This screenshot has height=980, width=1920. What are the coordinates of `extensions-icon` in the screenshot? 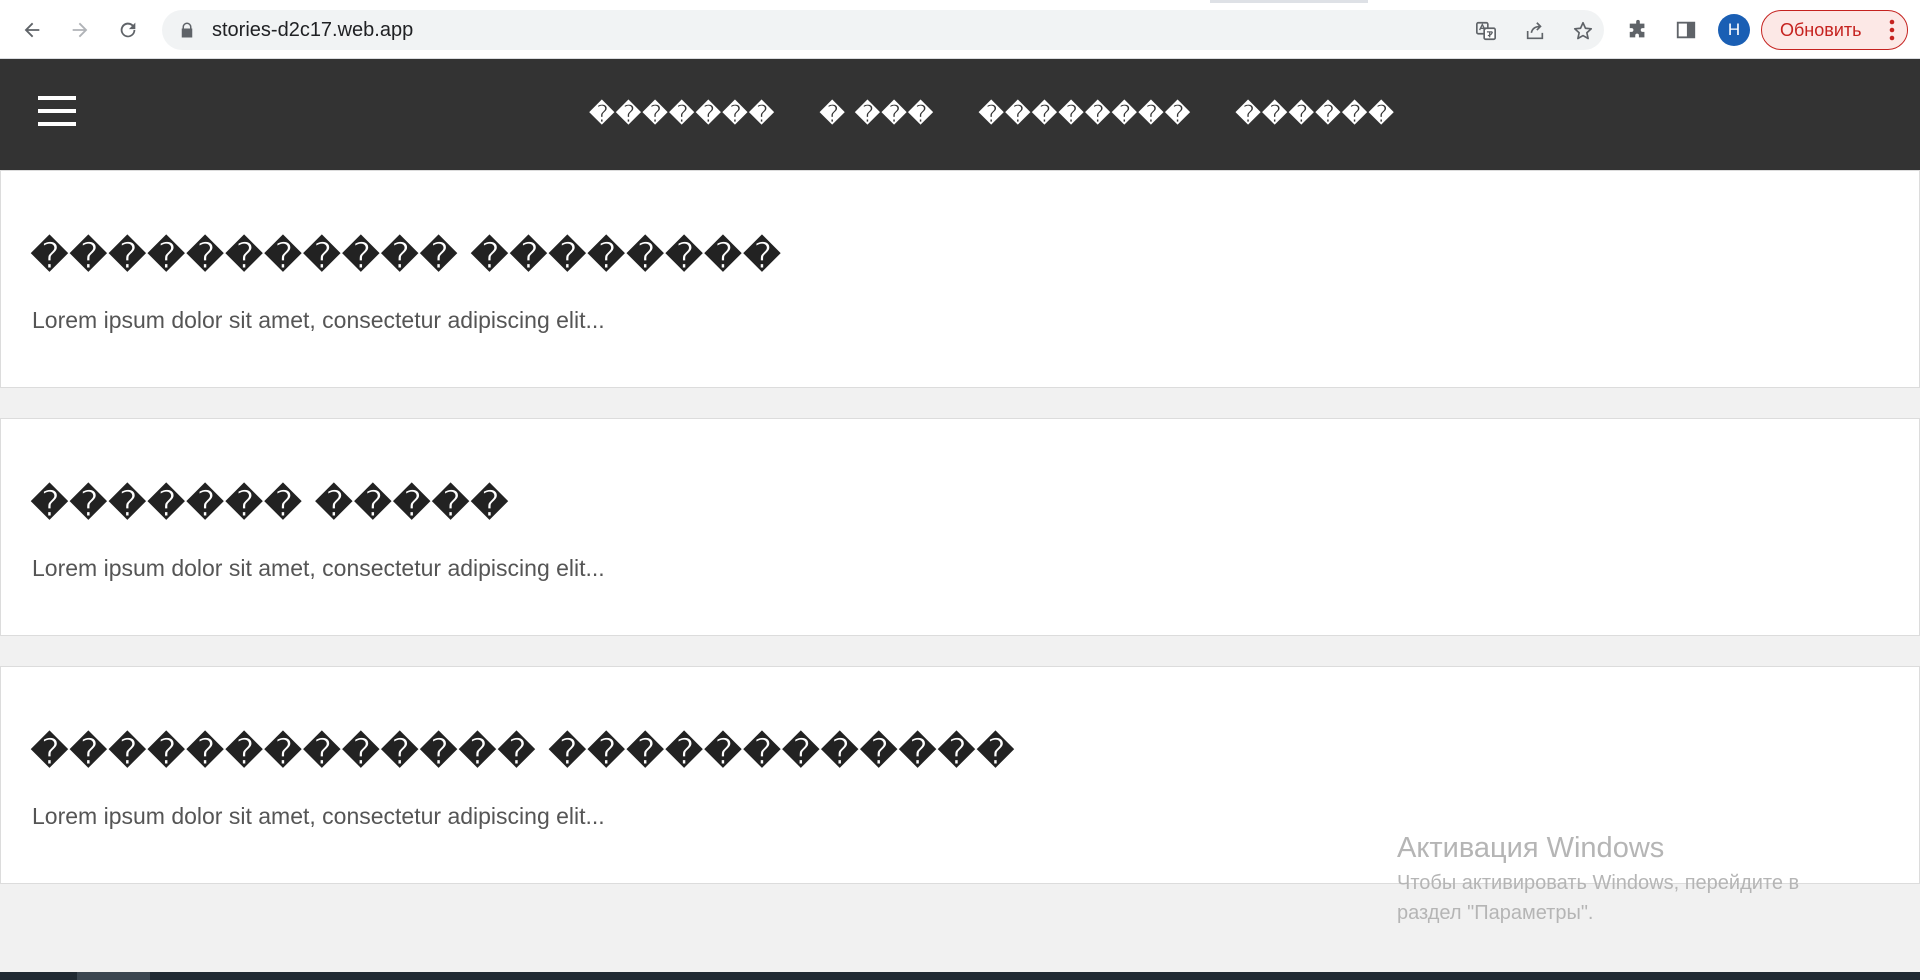 It's located at (1637, 28).